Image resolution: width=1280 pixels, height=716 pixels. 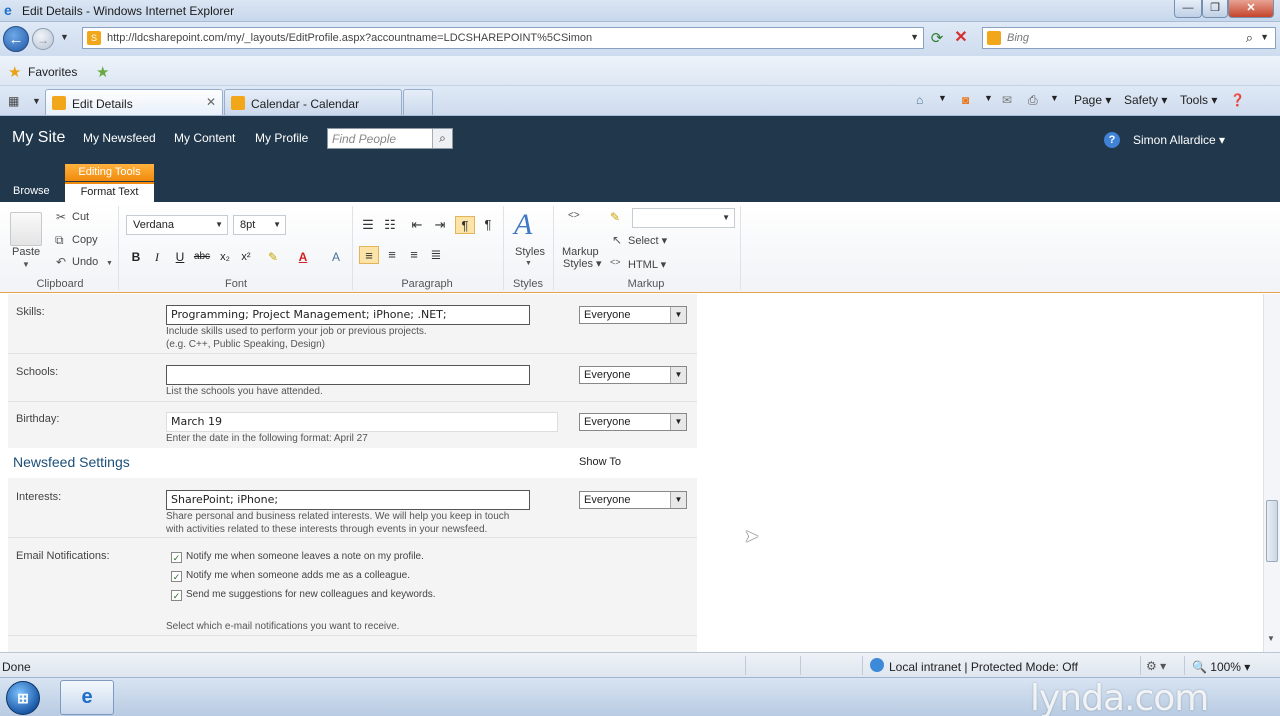 What do you see at coordinates (1221, 667) in the screenshot?
I see `zoom-level: 🔍 100% ▾` at bounding box center [1221, 667].